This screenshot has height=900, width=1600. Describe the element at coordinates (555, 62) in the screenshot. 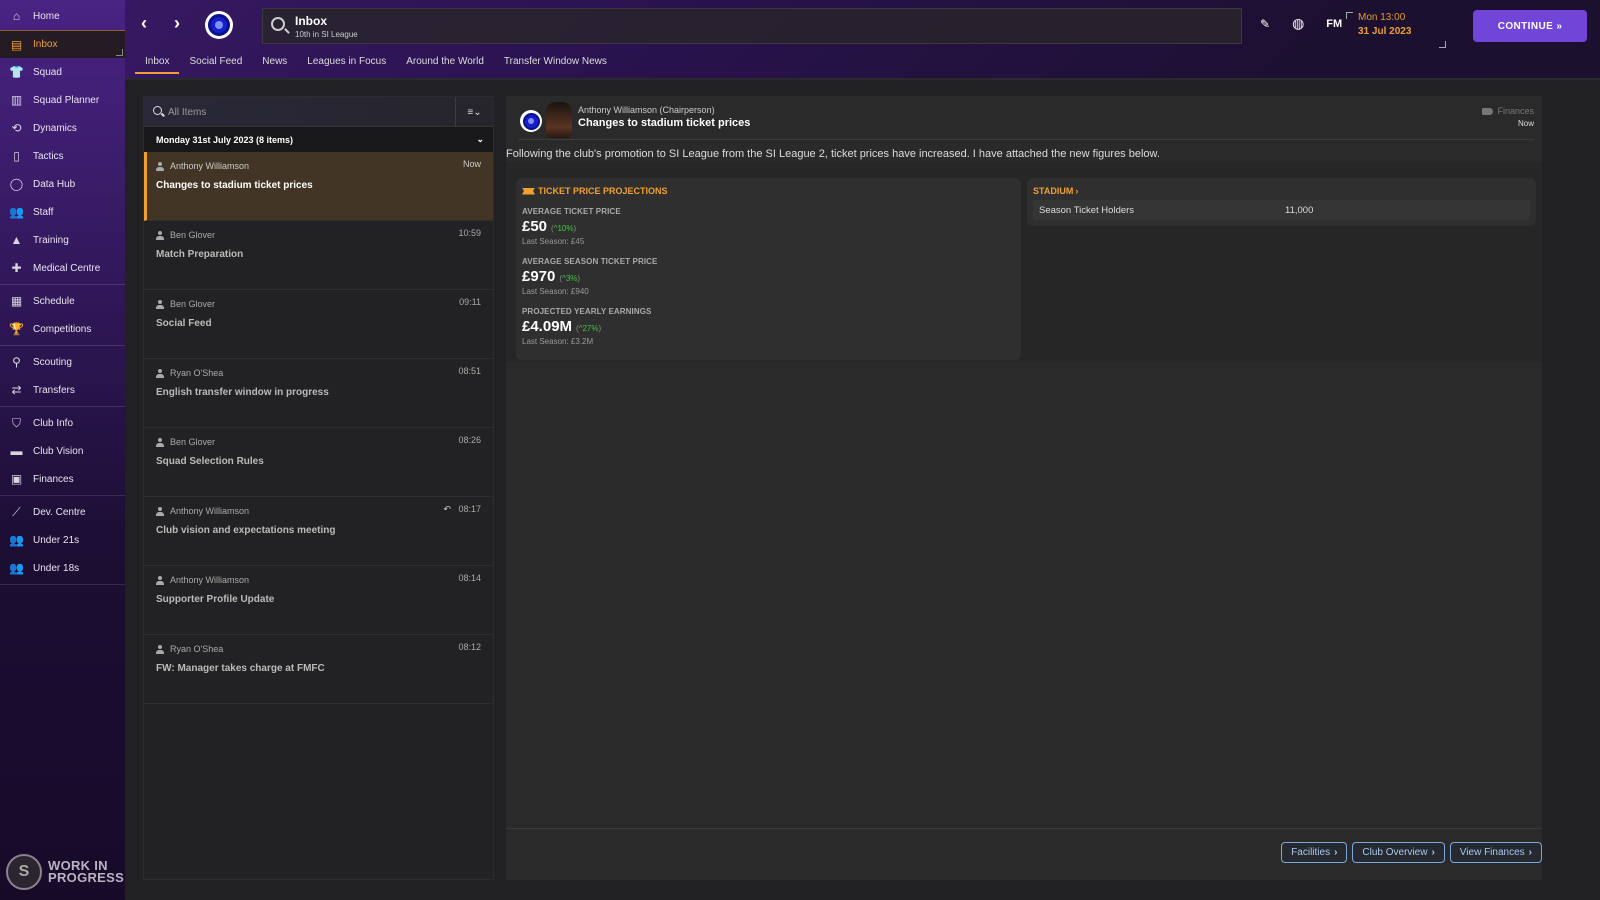

I see `tab-transfer-window-news: Transfer Window News` at that location.